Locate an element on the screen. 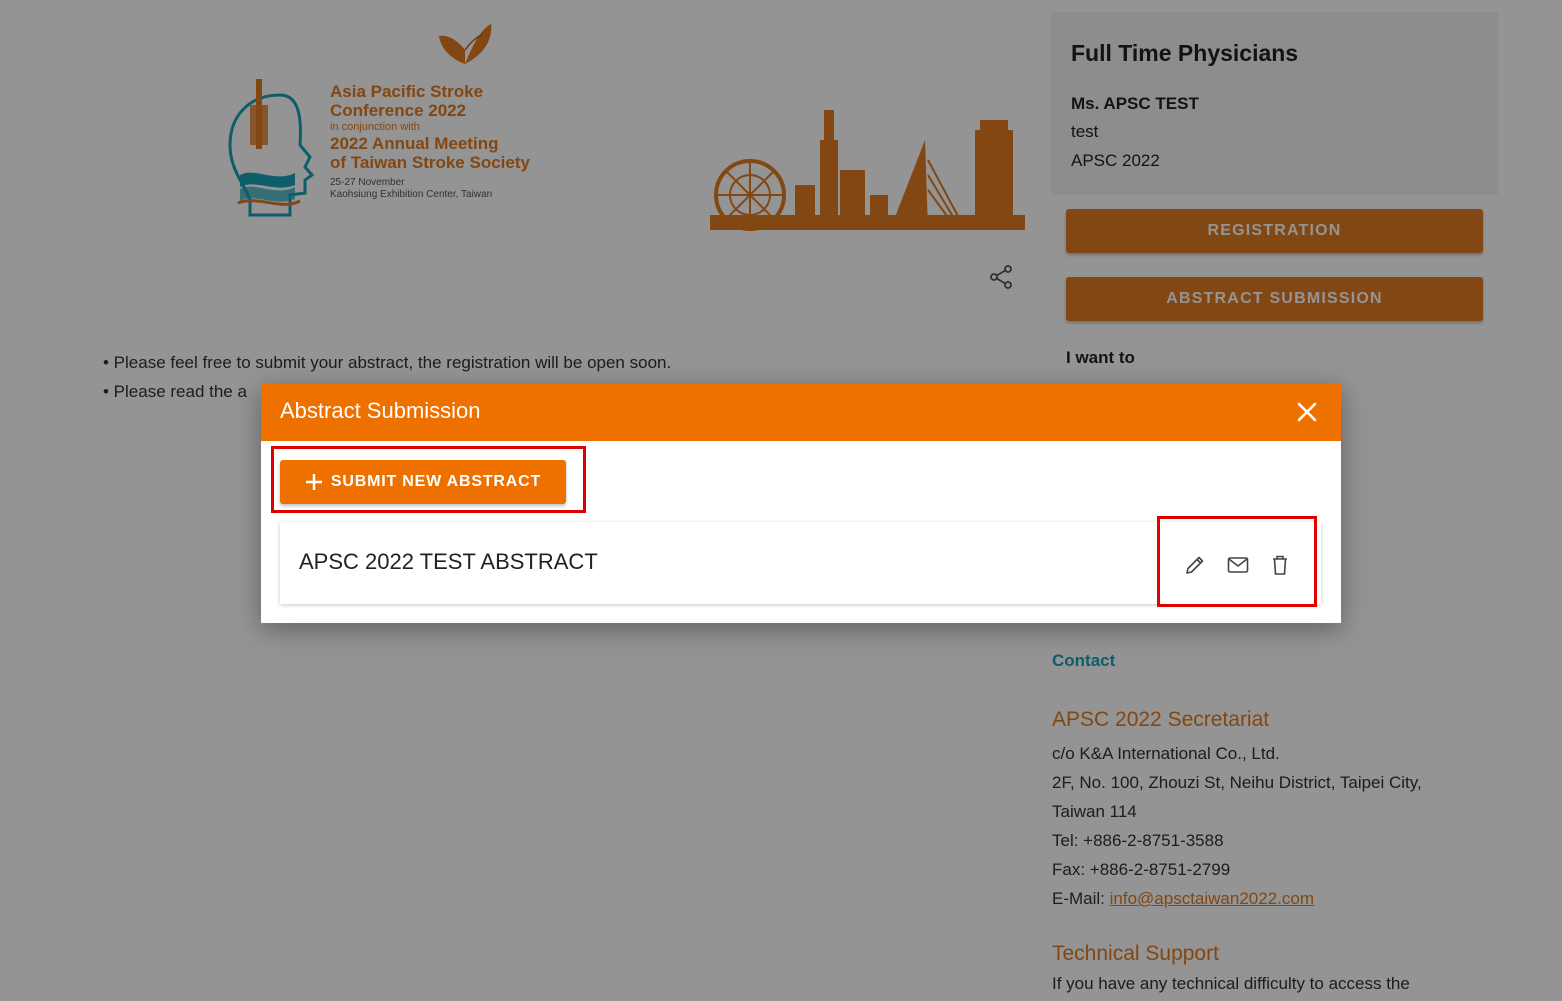  submit-new-abstract-button: SUBMIT NEW ABSTRACT is located at coordinates (423, 482).